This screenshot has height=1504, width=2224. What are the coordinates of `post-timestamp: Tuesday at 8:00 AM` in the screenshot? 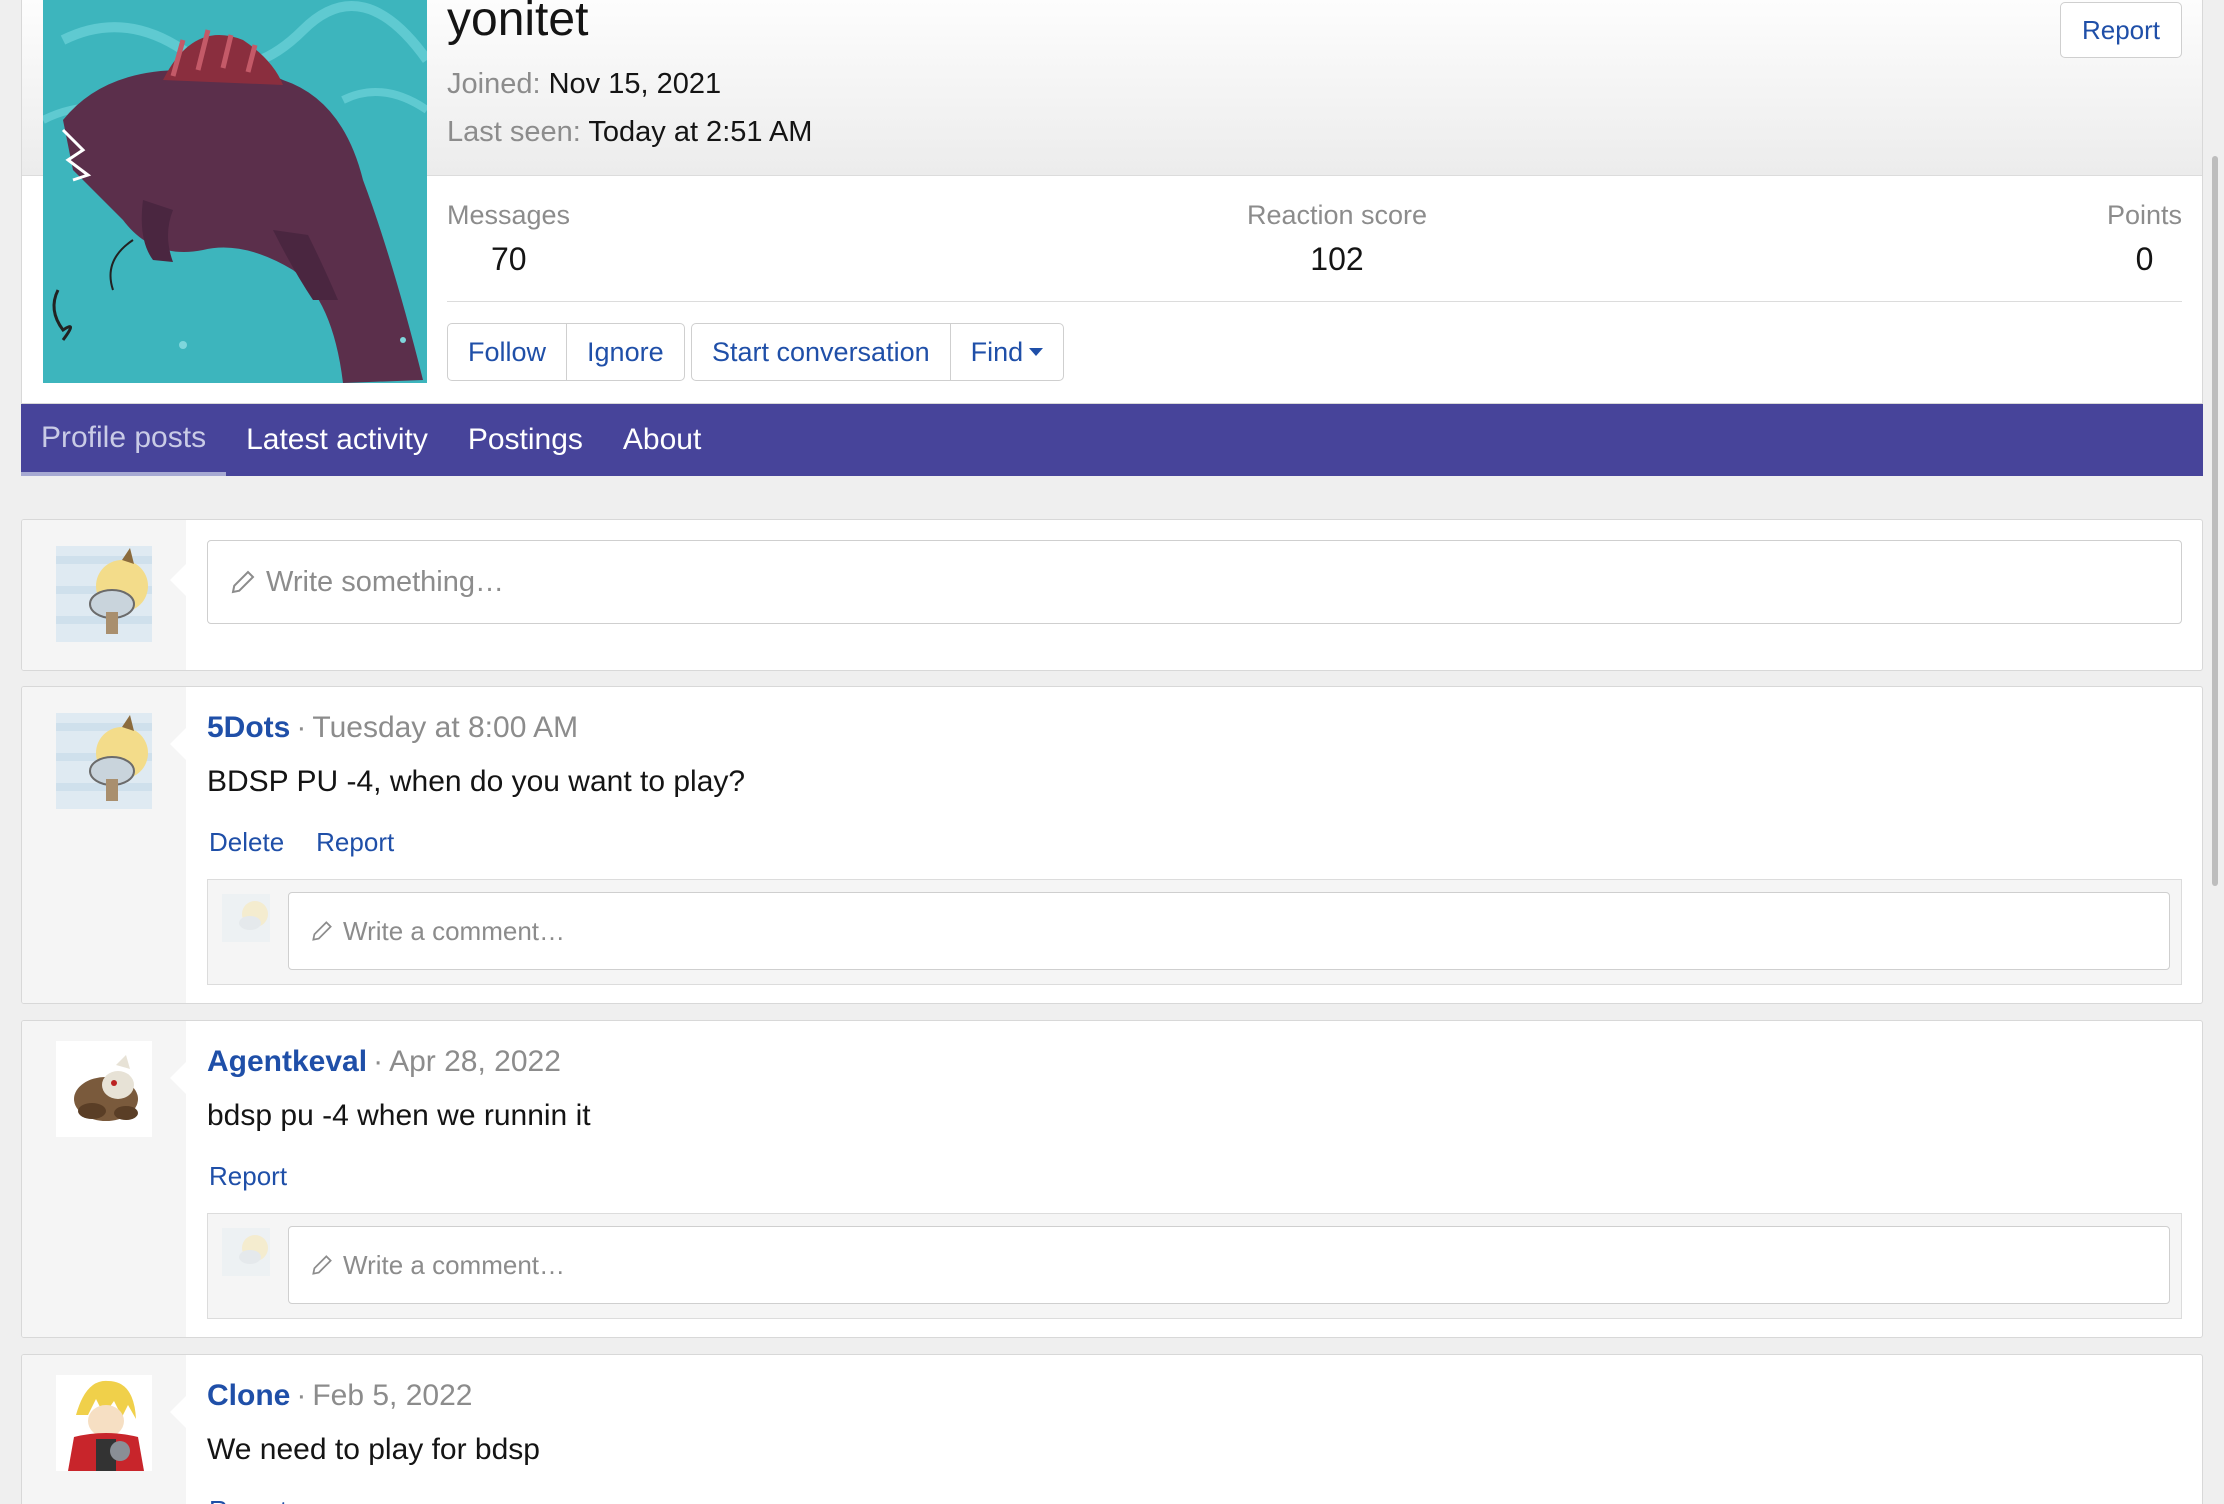 It's located at (445, 727).